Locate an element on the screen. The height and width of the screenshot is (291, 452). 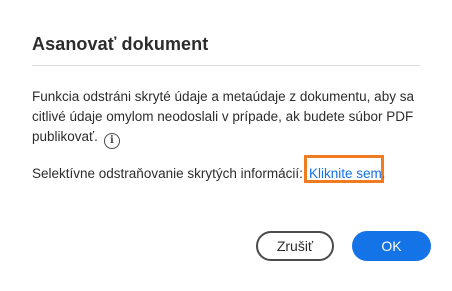
dialog-title: Asanovať dokument is located at coordinates (120, 44).